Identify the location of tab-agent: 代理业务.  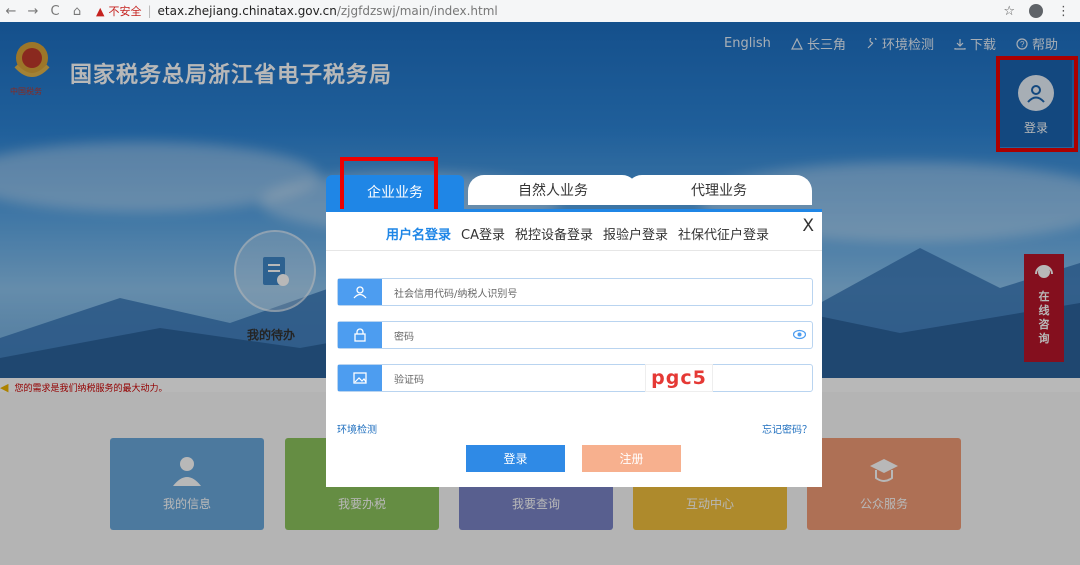
(719, 190).